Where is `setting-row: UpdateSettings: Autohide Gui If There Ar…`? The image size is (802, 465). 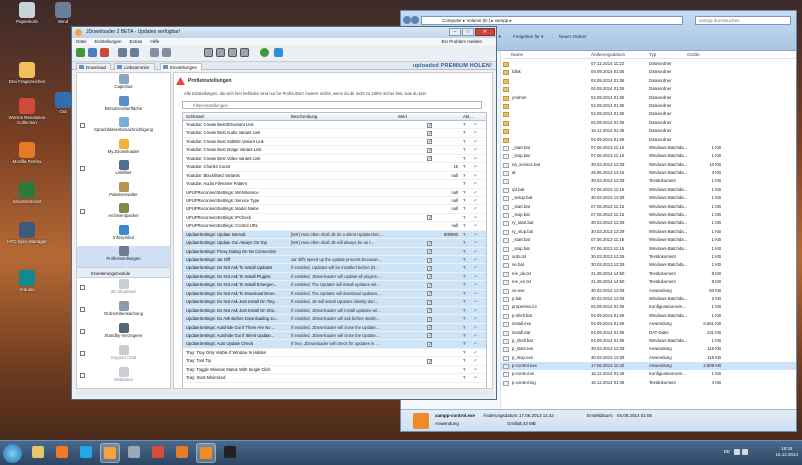 setting-row: UpdateSettings: Autohide Gui If There Ar… is located at coordinates (334, 327).